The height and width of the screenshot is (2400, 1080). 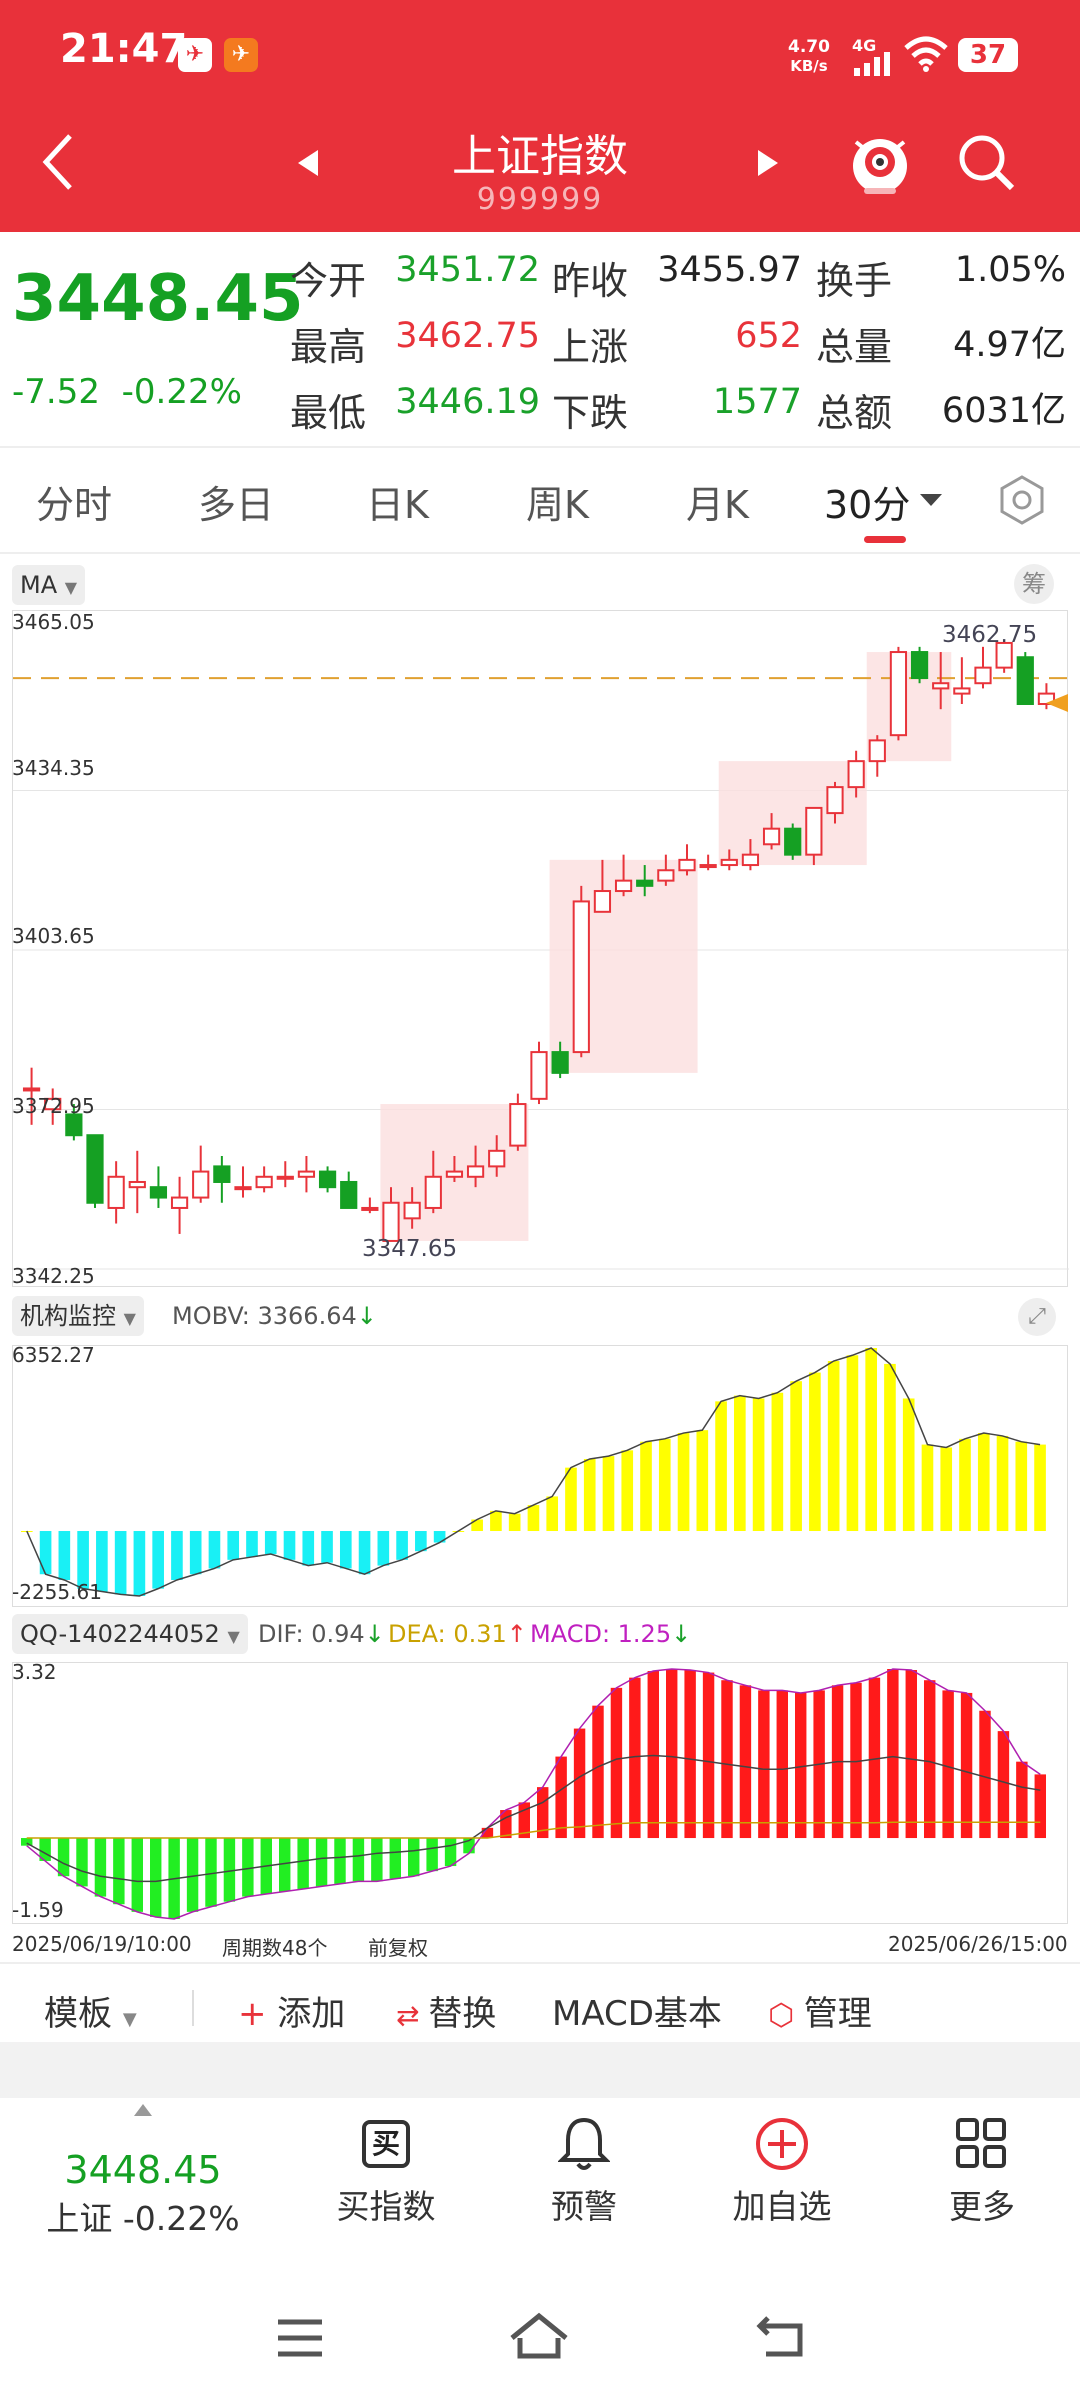 I want to click on add-indicator-button: + 添加, so click(x=291, y=2010).